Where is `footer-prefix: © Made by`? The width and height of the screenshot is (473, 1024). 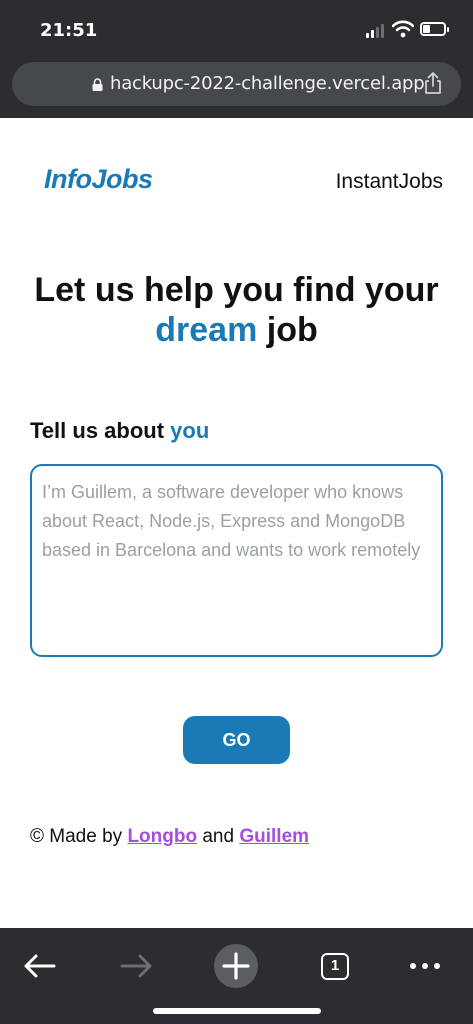 footer-prefix: © Made by is located at coordinates (76, 836).